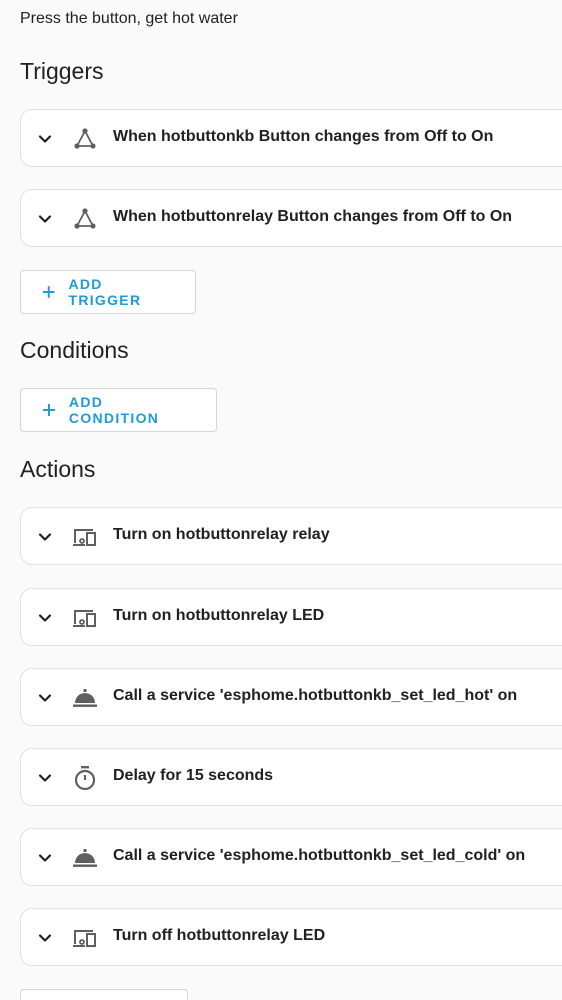  I want to click on add-condition-label: ADD CONDITION, so click(114, 410).